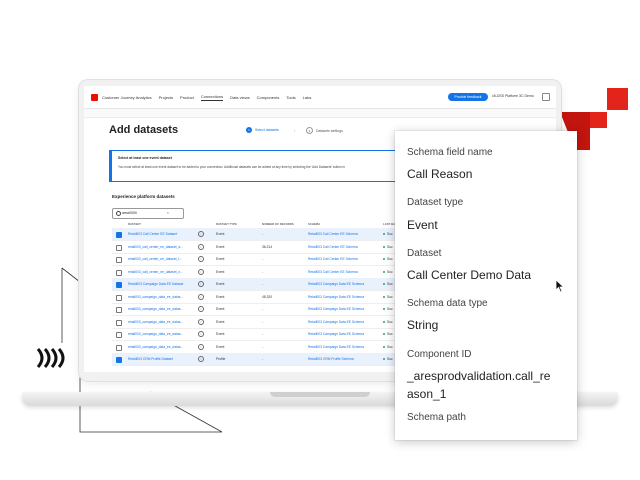  What do you see at coordinates (278, 224) in the screenshot?
I see `column-header: NUMBER OF RECORDS` at bounding box center [278, 224].